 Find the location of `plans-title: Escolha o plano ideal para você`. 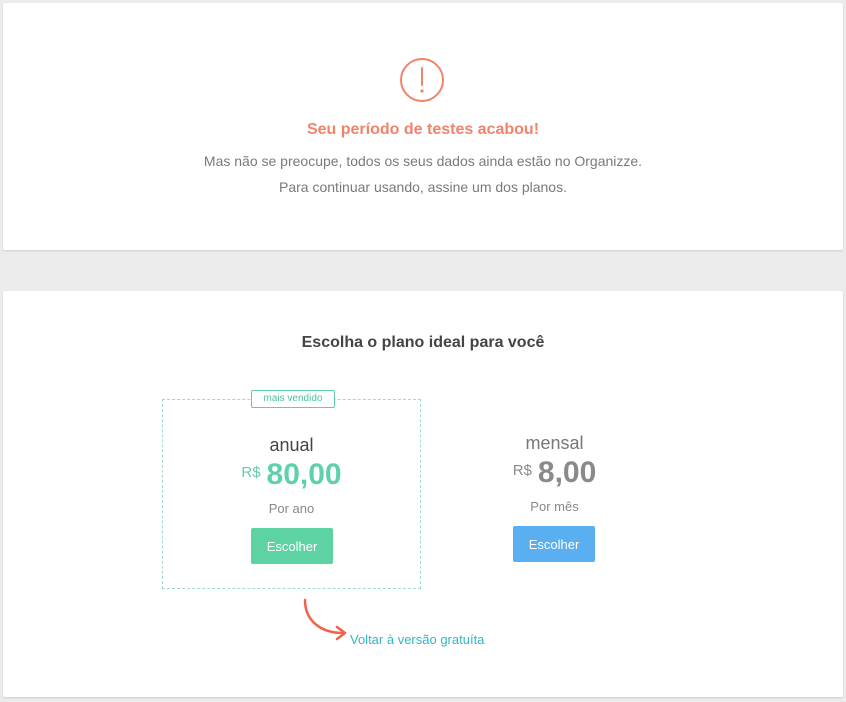

plans-title: Escolha o plano ideal para você is located at coordinates (423, 342).